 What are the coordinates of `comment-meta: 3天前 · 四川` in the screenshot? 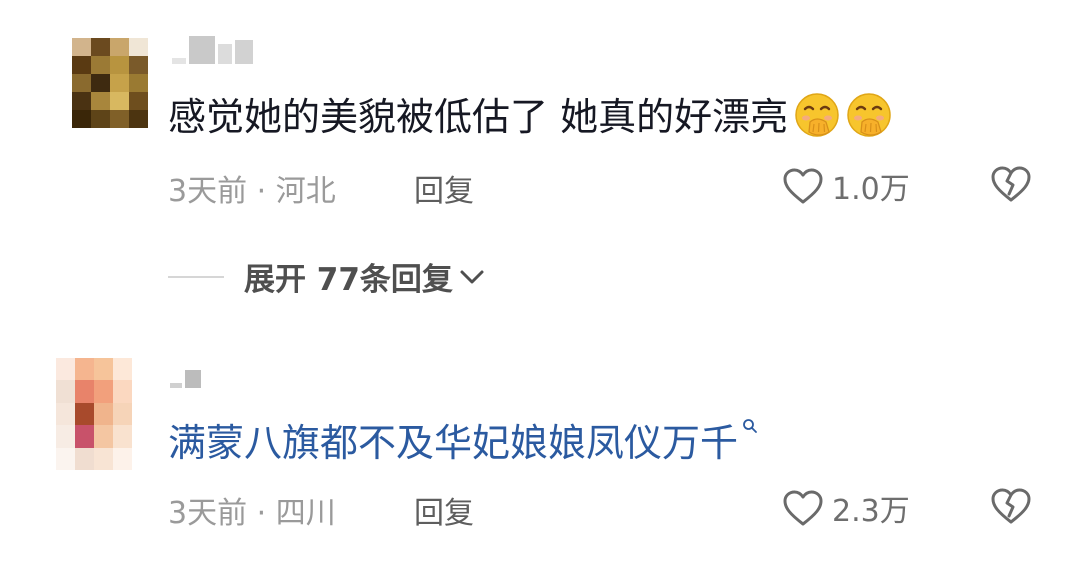 It's located at (252, 510).